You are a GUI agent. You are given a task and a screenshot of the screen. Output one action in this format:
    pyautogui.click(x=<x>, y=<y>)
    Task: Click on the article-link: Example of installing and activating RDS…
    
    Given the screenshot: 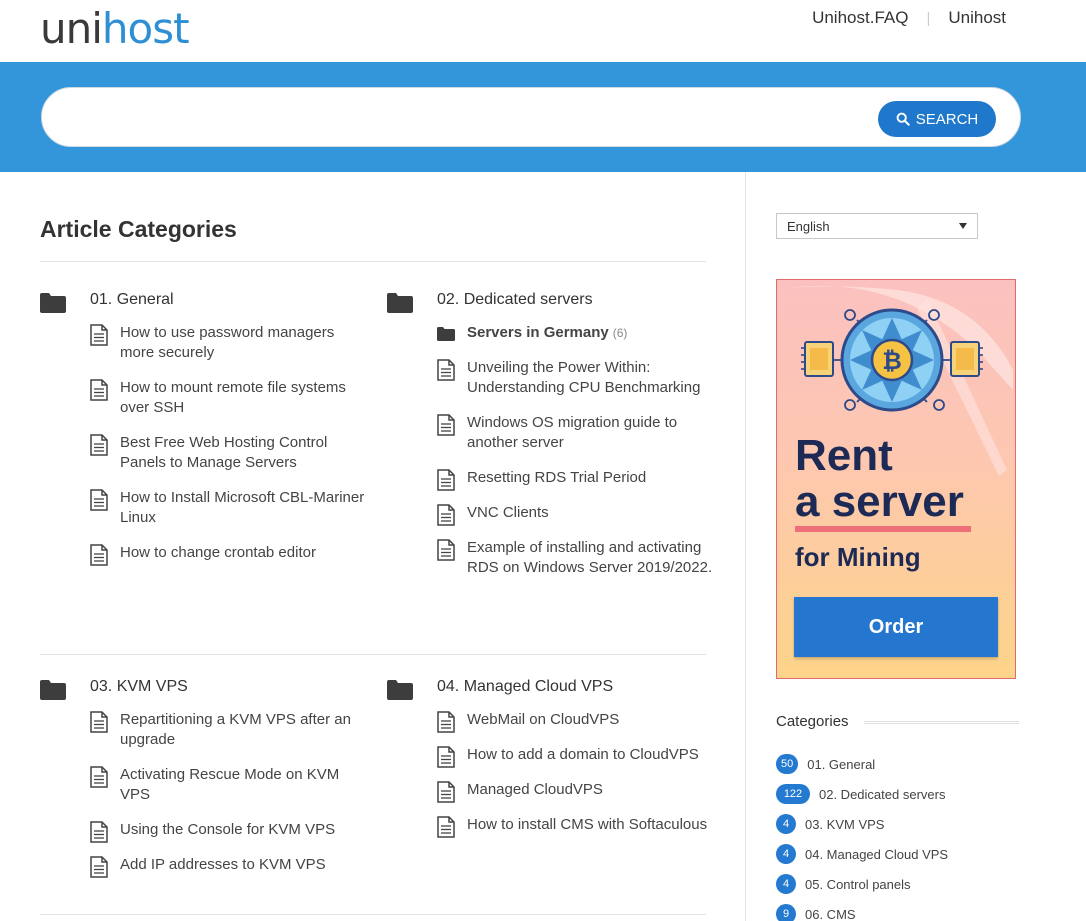 What is the action you would take?
    pyautogui.click(x=552, y=558)
    